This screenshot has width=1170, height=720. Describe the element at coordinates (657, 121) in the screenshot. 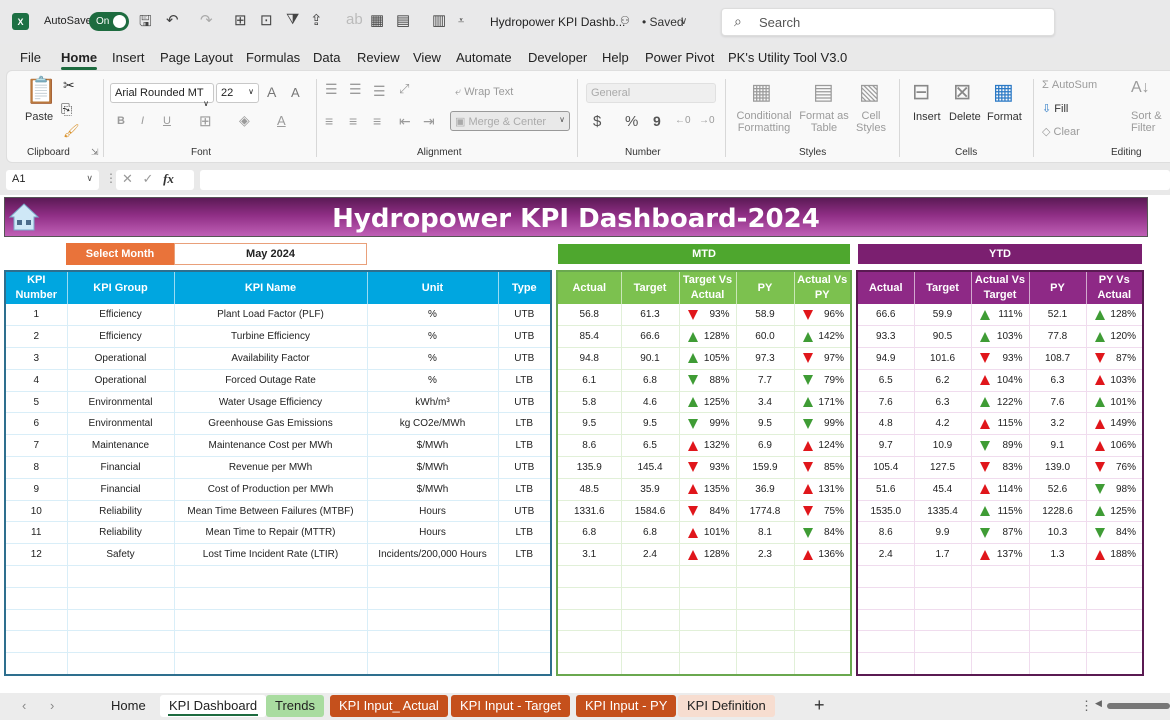

I see `comma-style-button: 9` at that location.